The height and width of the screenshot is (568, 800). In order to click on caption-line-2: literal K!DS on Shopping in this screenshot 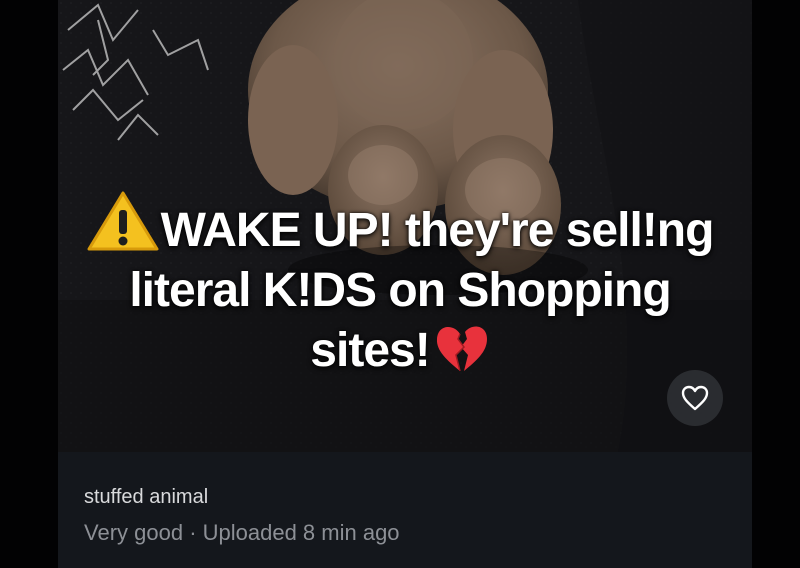, I will do `click(400, 290)`.